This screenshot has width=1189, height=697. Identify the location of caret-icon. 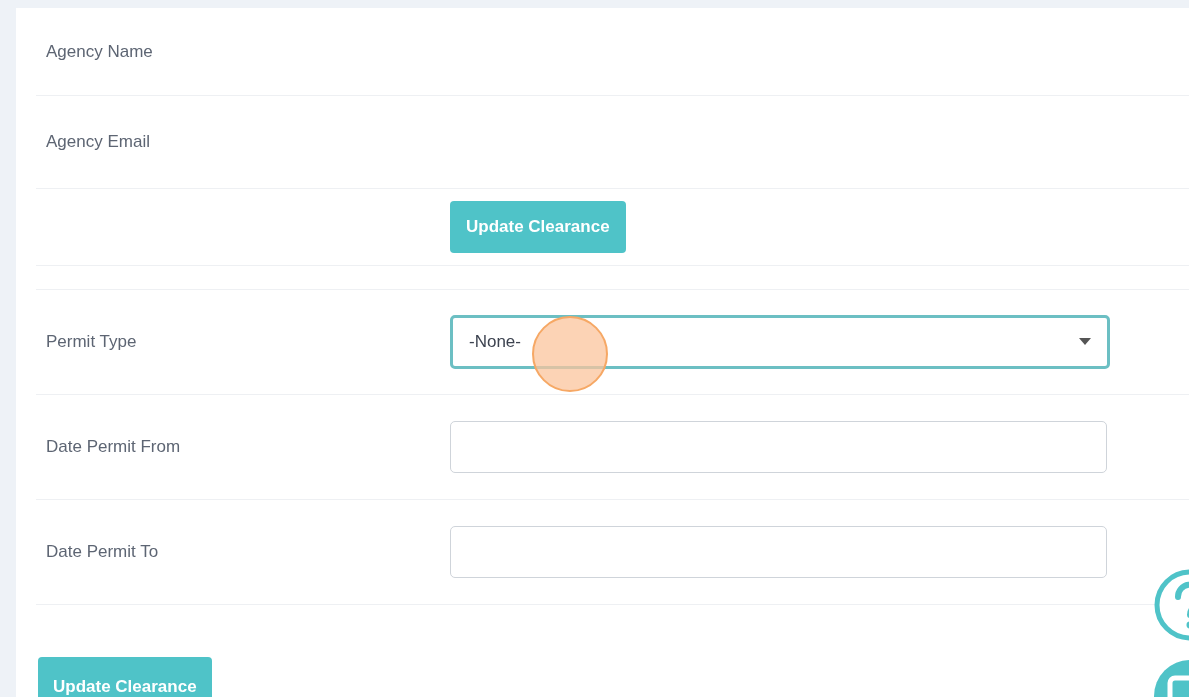
(1085, 342).